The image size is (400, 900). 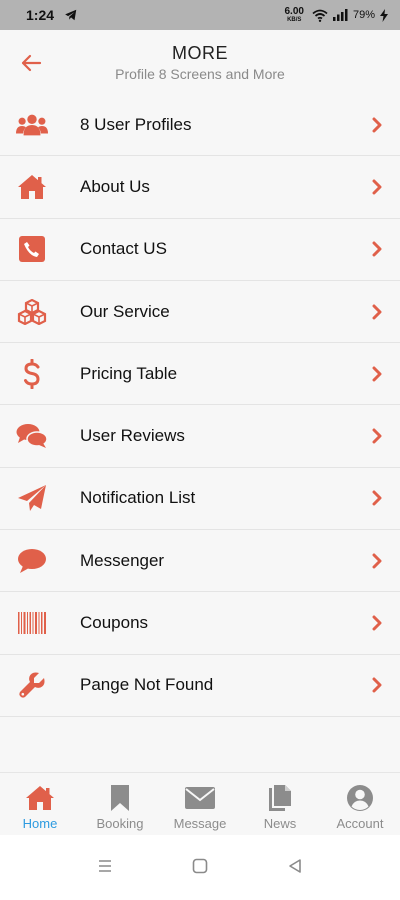 I want to click on menu-item-our-service: Our Service, so click(x=200, y=312).